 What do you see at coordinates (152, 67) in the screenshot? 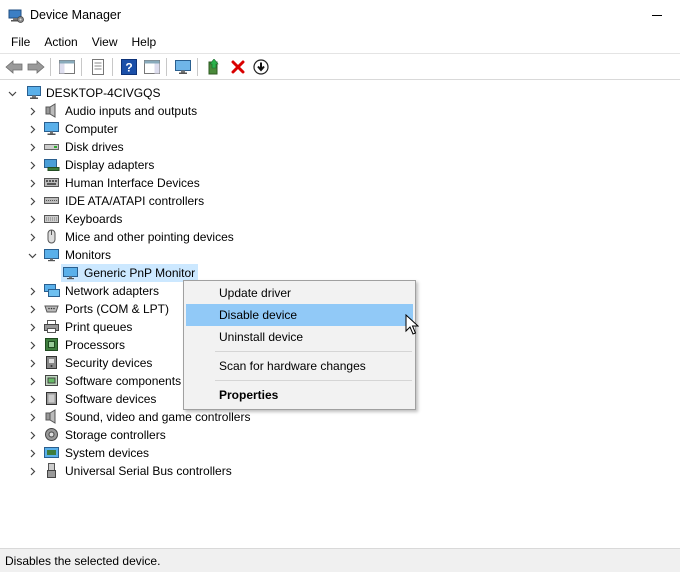
I see `action-pane-icon` at bounding box center [152, 67].